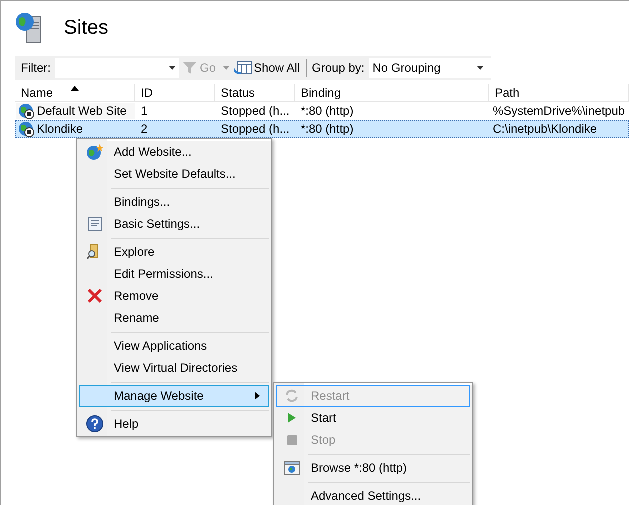 Image resolution: width=629 pixels, height=505 pixels. I want to click on table-cell: Default Web Site, so click(75, 111).